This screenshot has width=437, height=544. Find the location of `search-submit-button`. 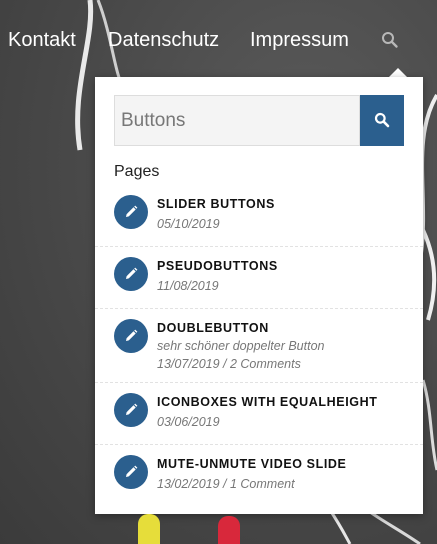

search-submit-button is located at coordinates (382, 120).